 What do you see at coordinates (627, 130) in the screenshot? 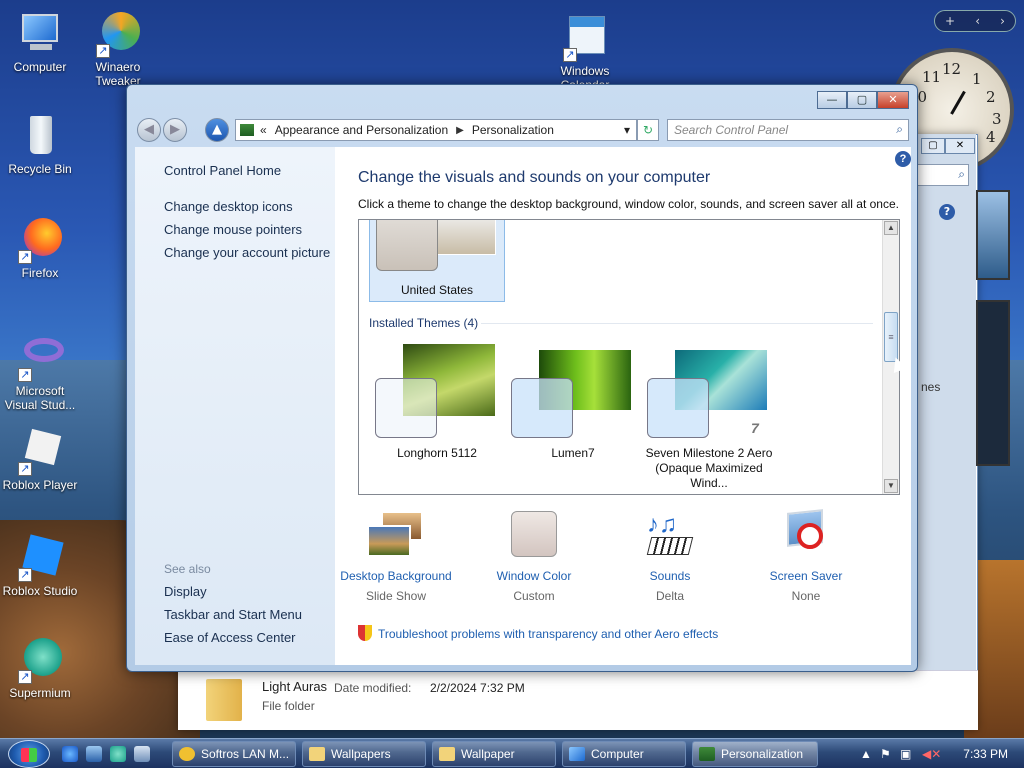
I see `address-dropdown-icon: ▾` at bounding box center [627, 130].